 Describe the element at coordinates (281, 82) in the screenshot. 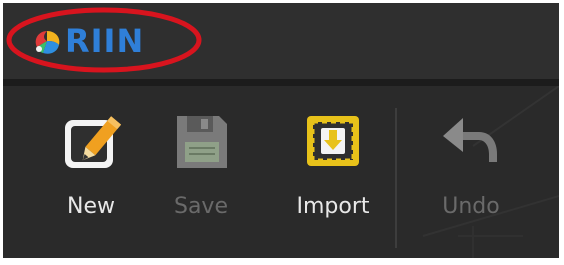

I see `title-separator` at that location.